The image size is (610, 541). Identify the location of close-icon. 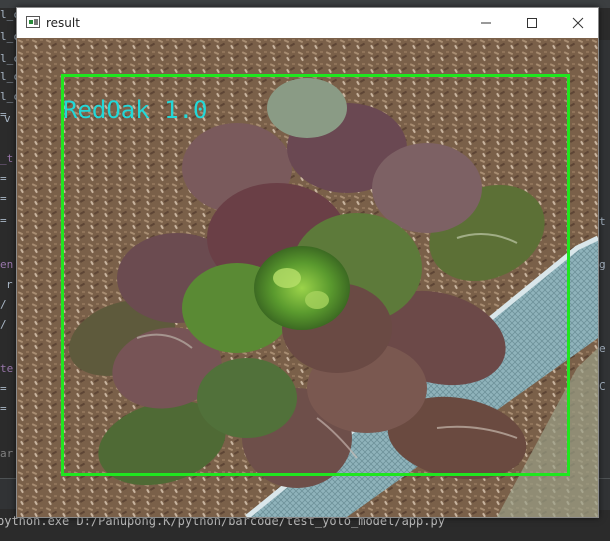
(578, 23).